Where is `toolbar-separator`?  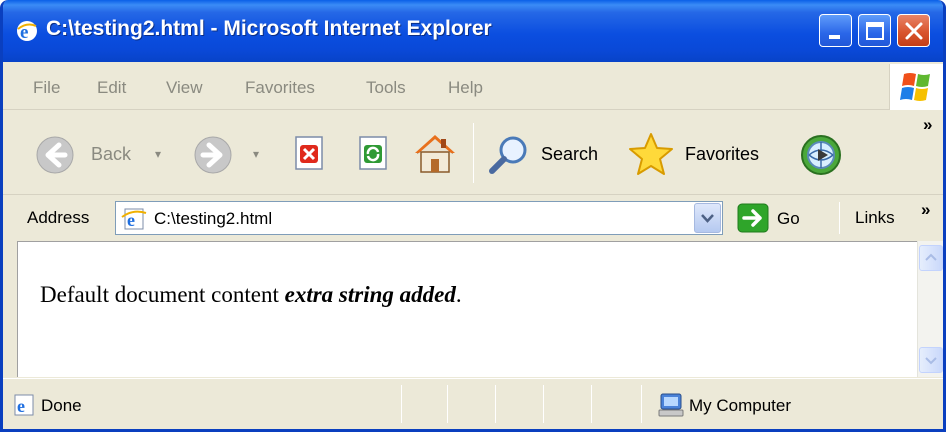
toolbar-separator is located at coordinates (473, 153).